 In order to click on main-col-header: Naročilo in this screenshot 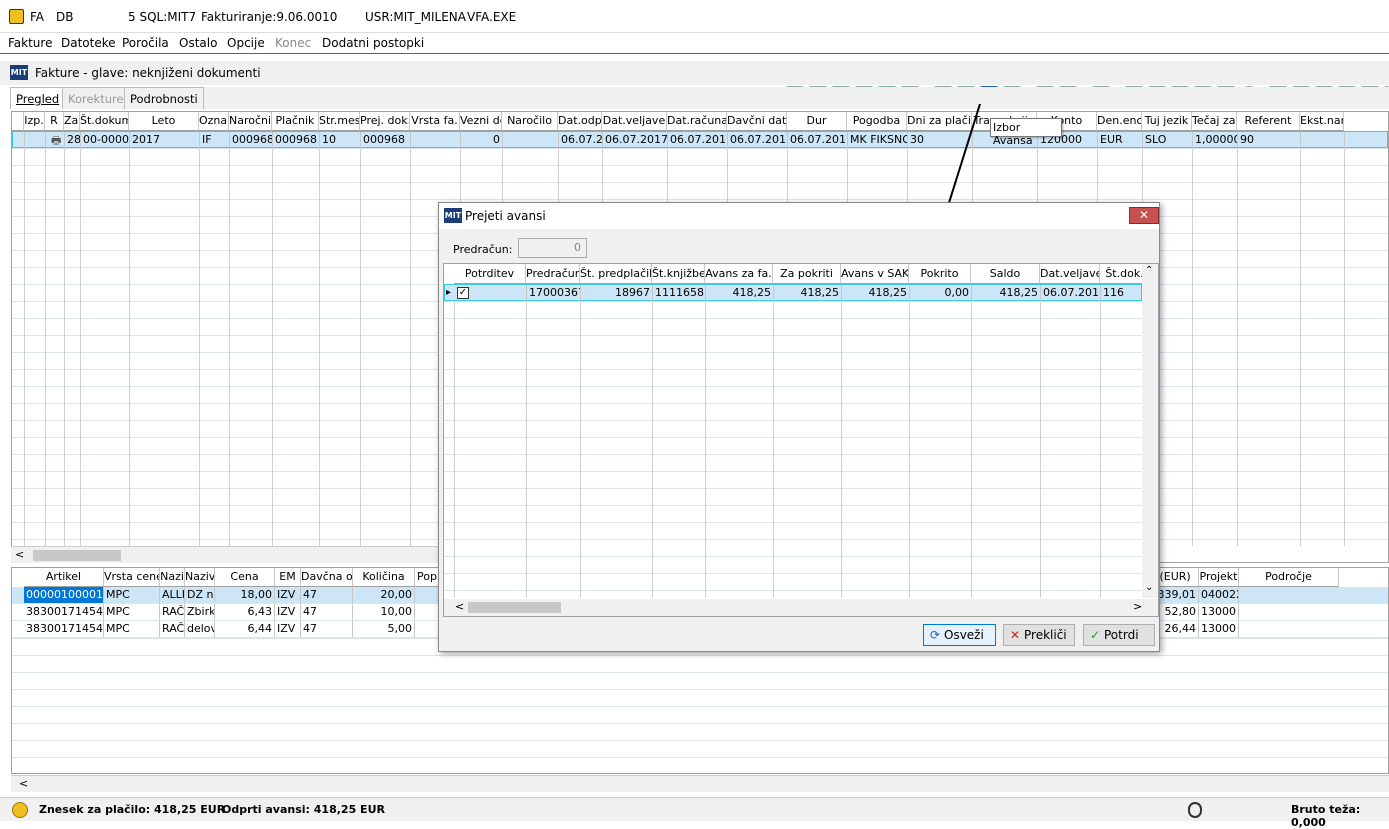, I will do `click(530, 121)`.